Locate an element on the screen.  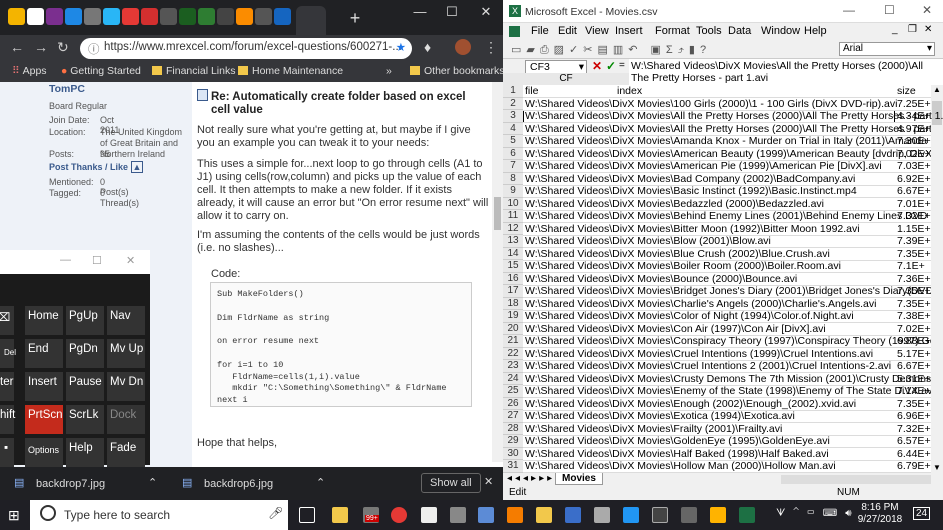
bookmark-getting-started: ● Getting Started is located at coordinates (101, 71).